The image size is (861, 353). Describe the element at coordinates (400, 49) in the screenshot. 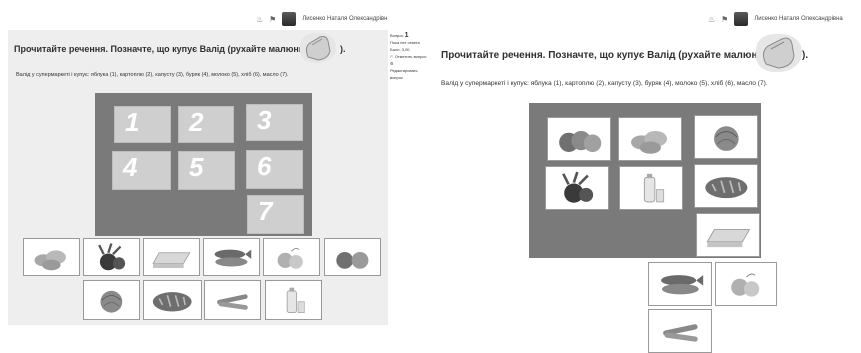

I see `question-score: Балл: 3,00` at that location.